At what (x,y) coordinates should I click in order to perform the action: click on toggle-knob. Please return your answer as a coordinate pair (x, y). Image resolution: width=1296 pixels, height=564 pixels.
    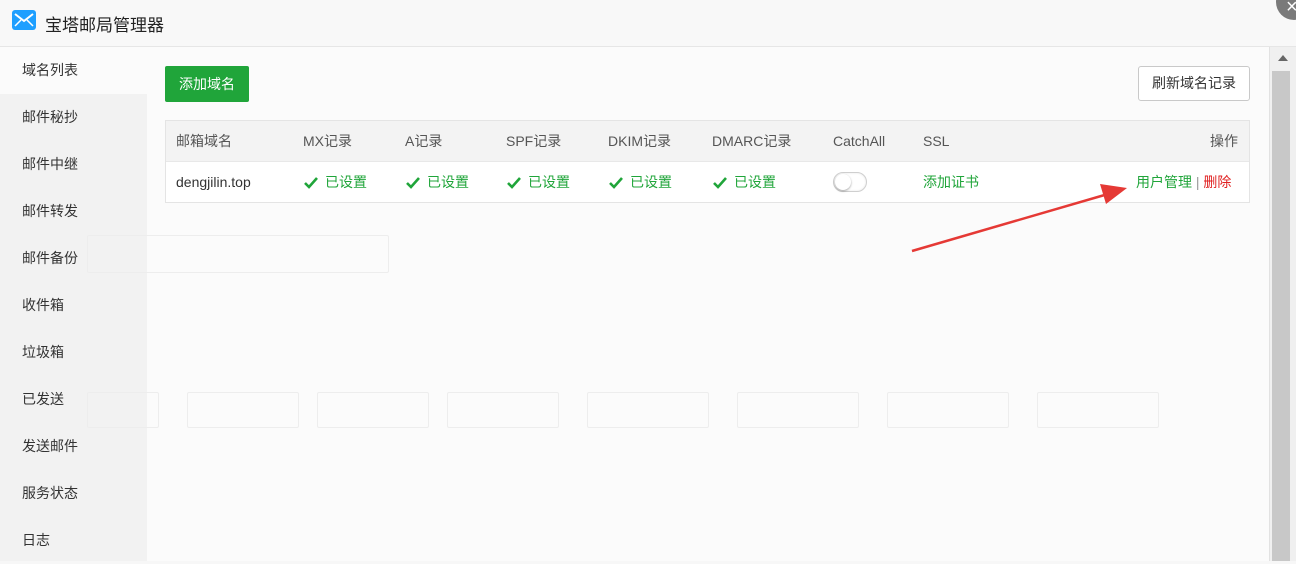
    Looking at the image, I should click on (843, 182).